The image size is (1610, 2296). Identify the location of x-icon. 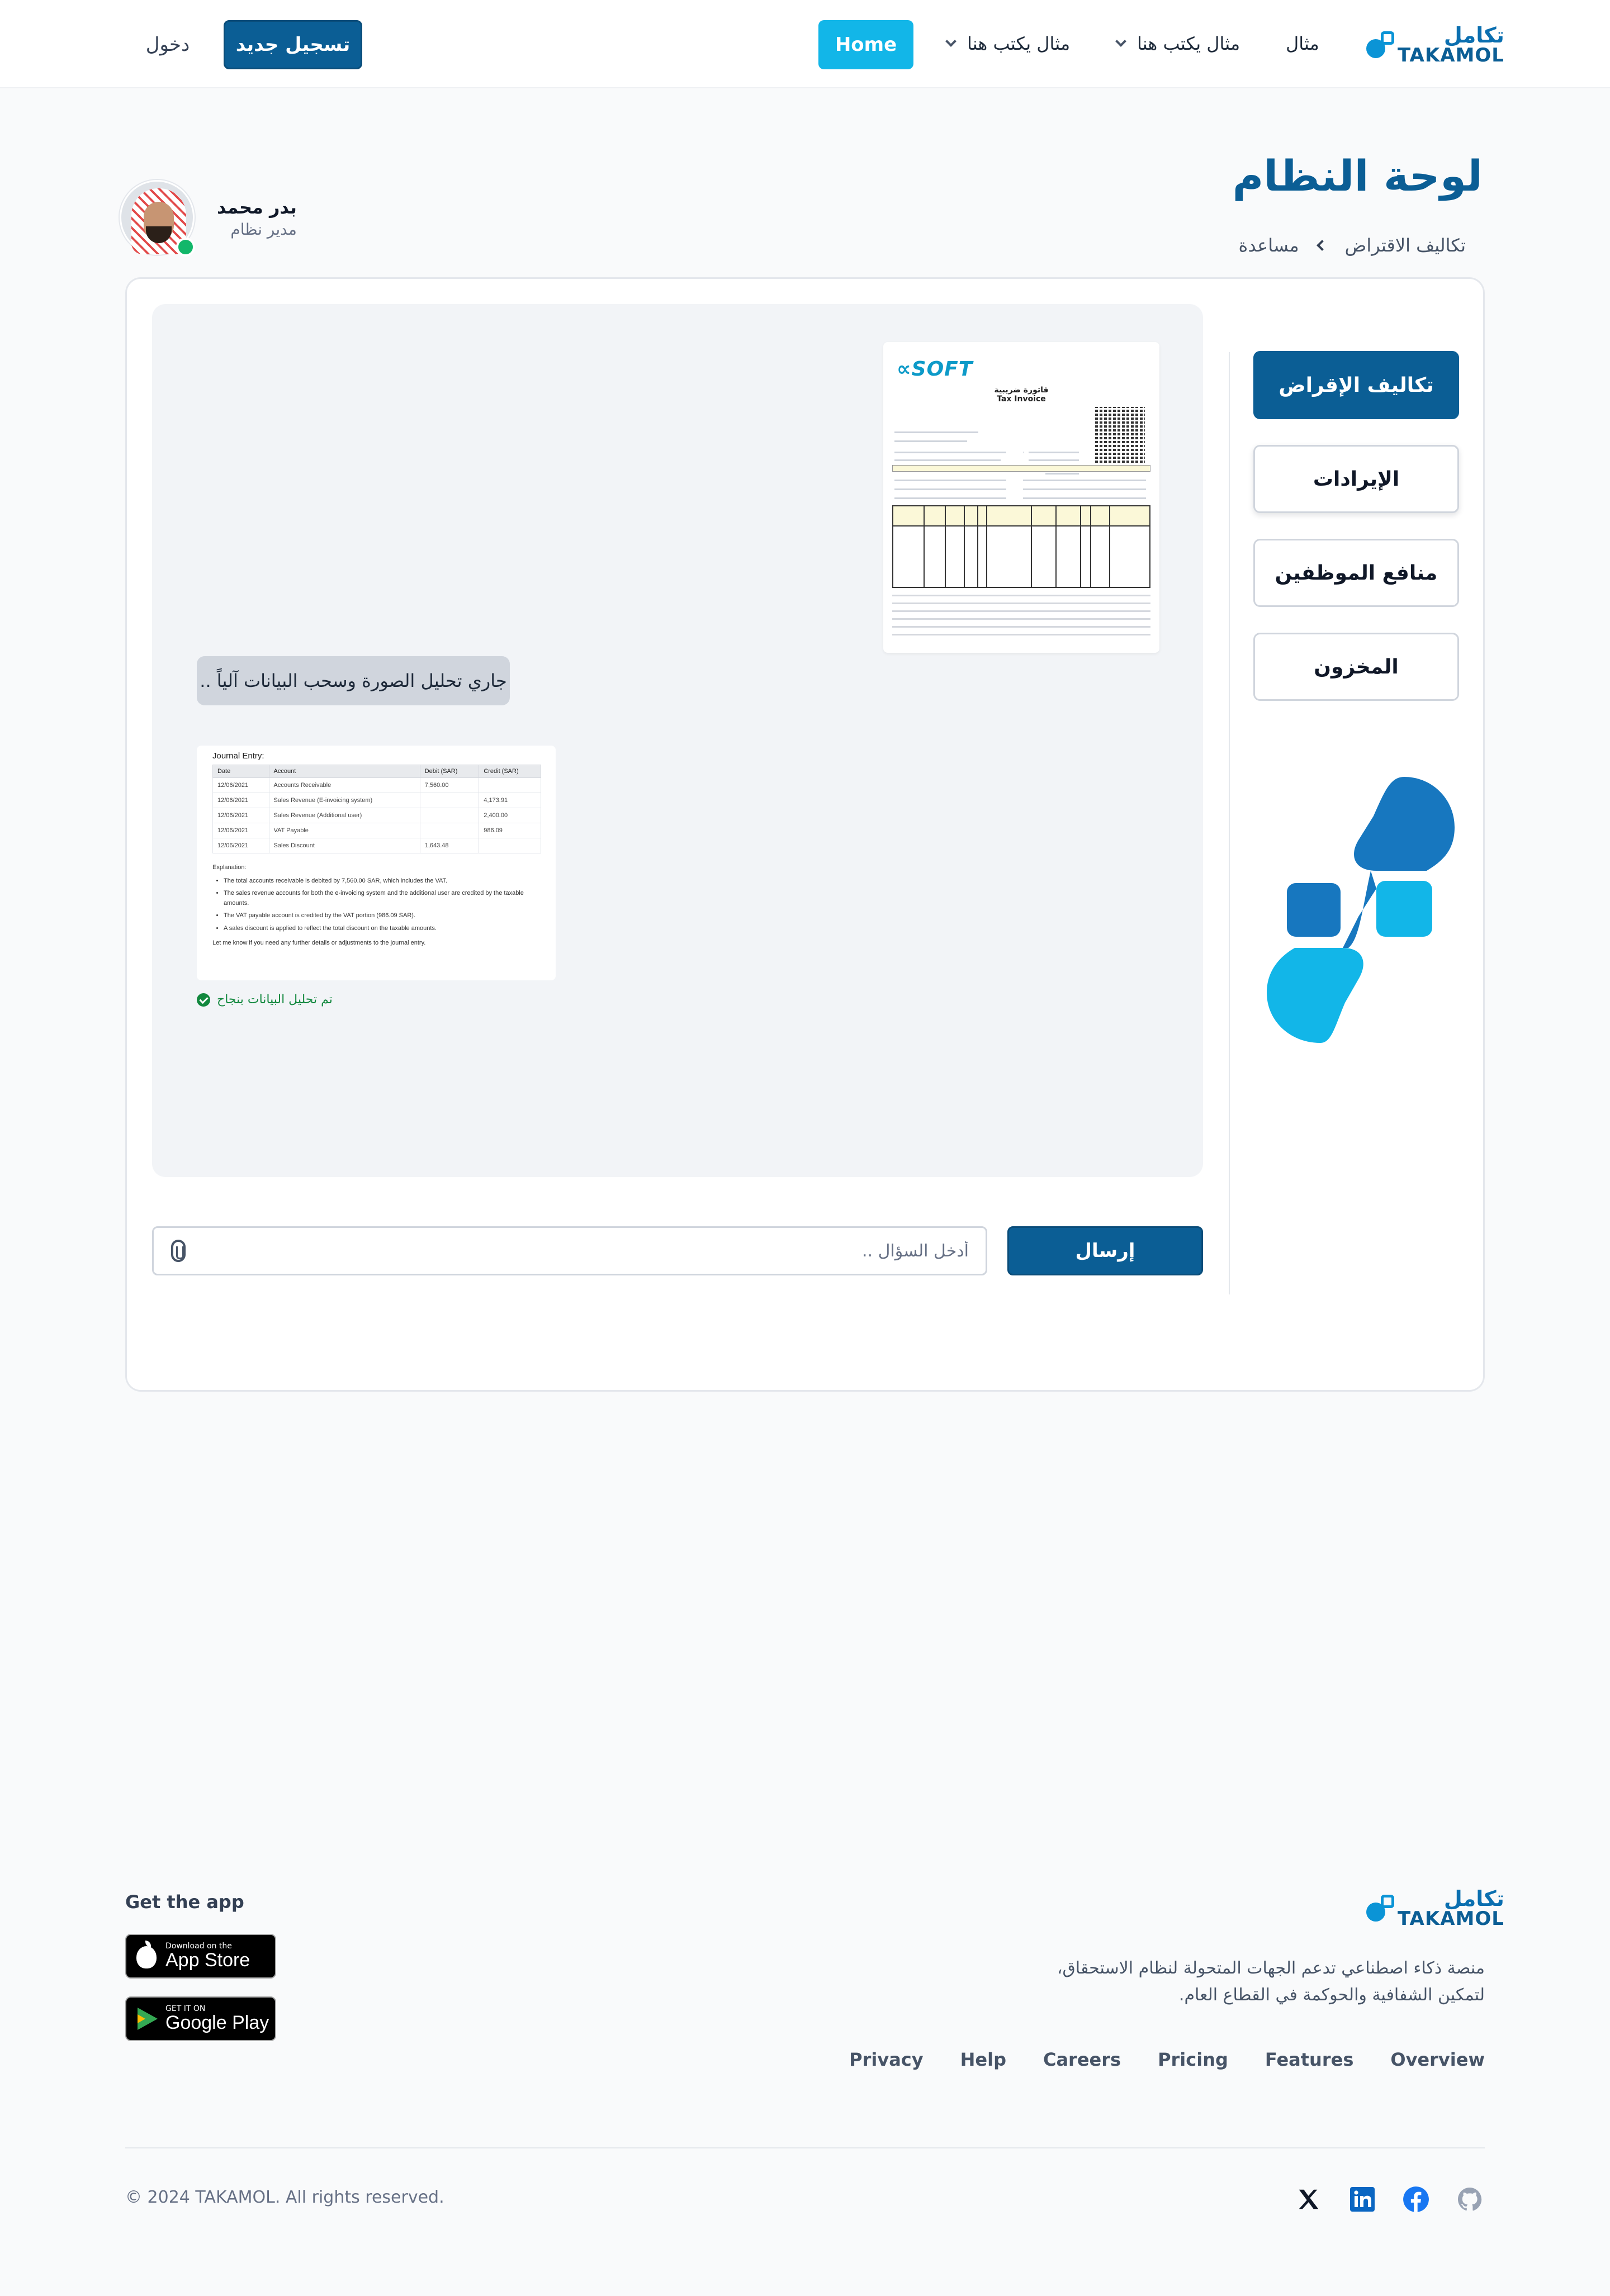
(1309, 2199).